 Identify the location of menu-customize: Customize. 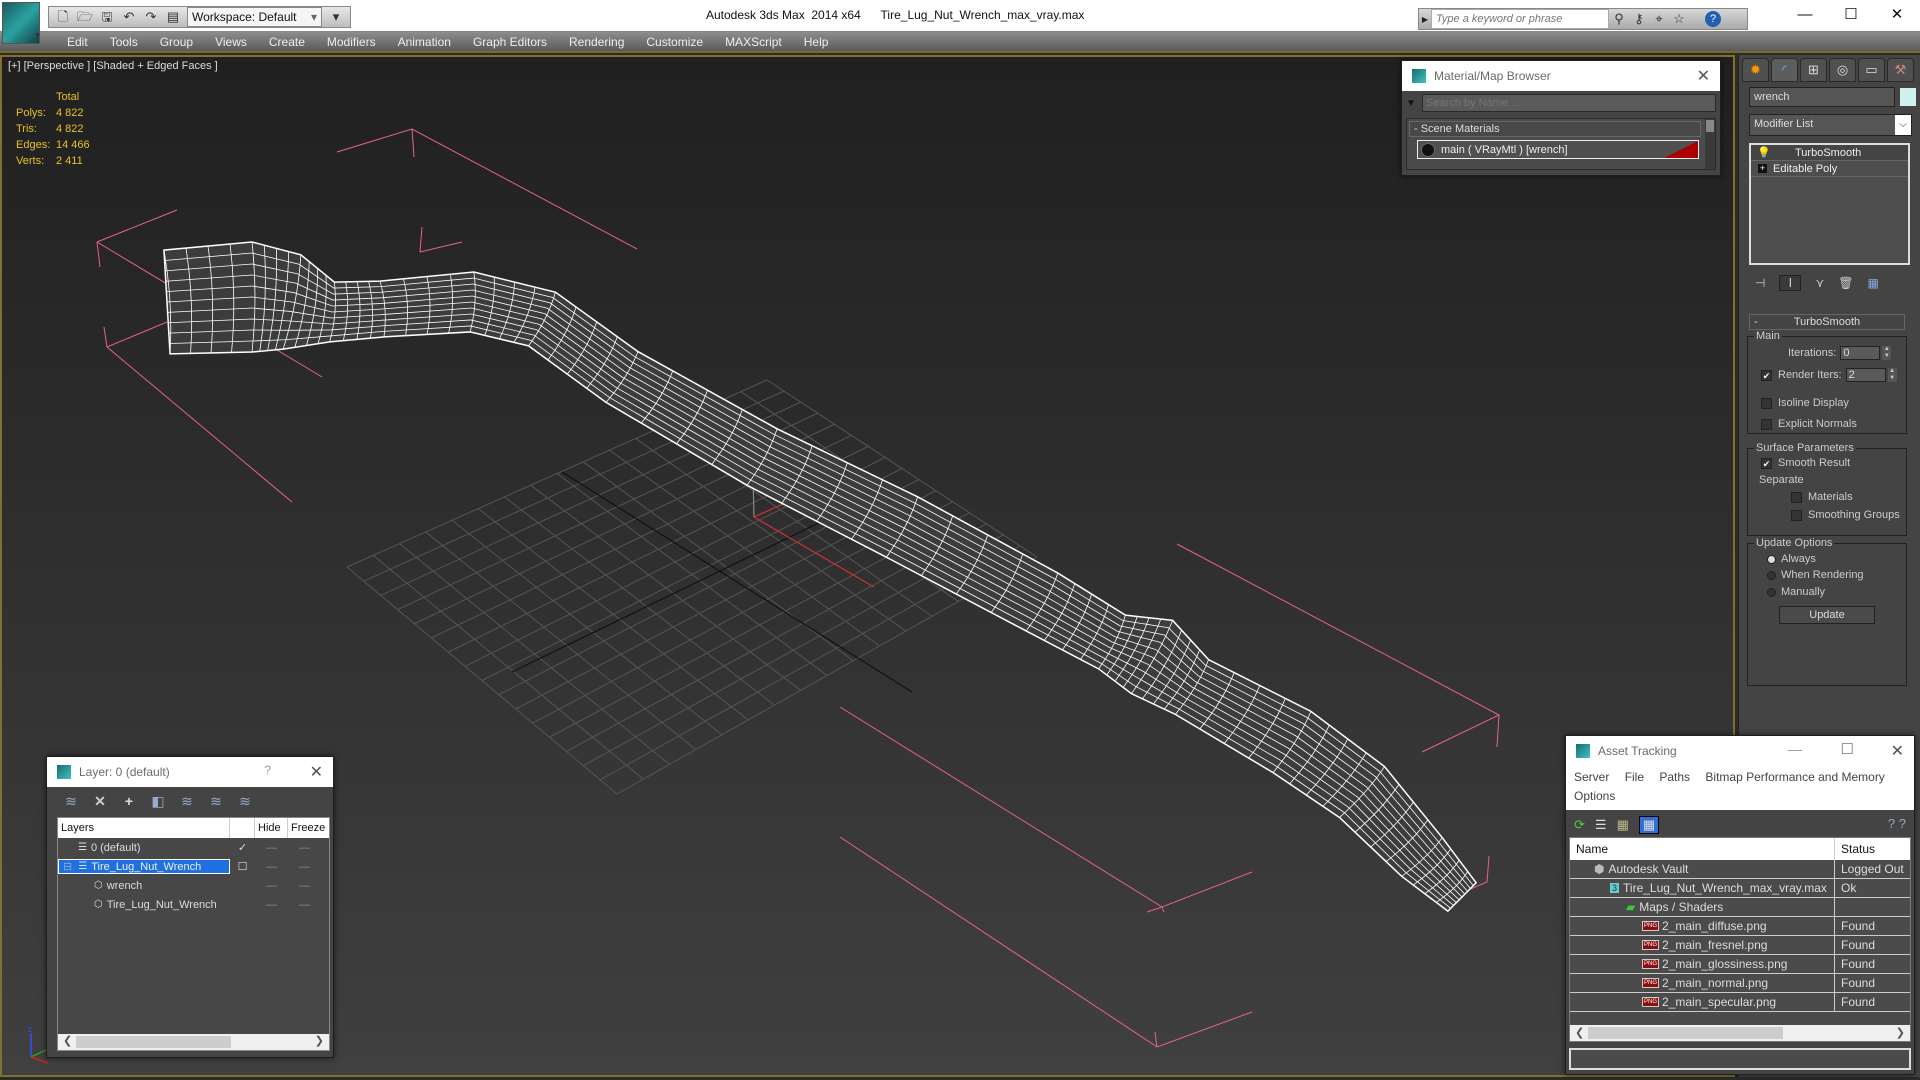
(674, 41).